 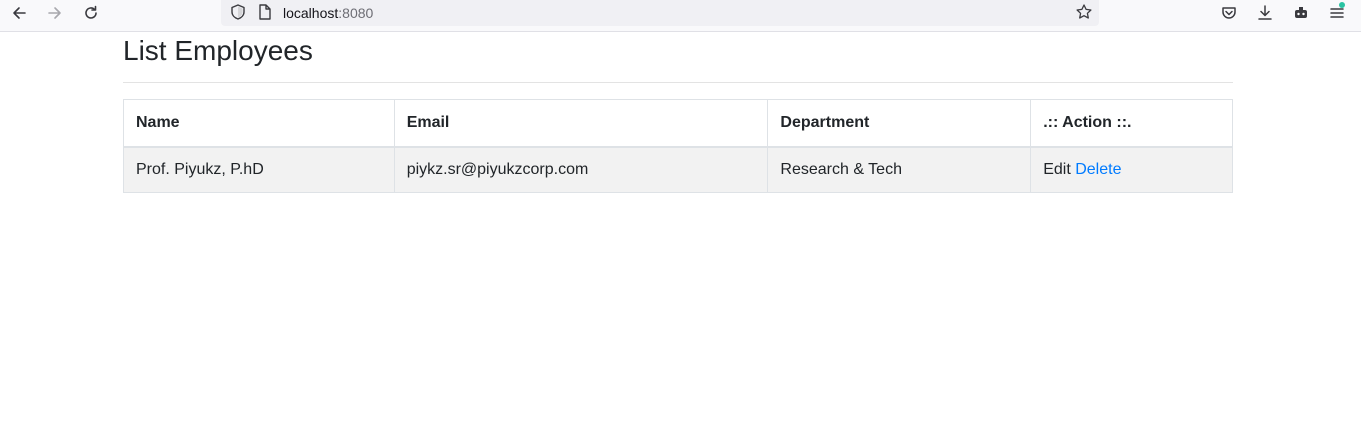 I want to click on download-icon, so click(x=1265, y=12).